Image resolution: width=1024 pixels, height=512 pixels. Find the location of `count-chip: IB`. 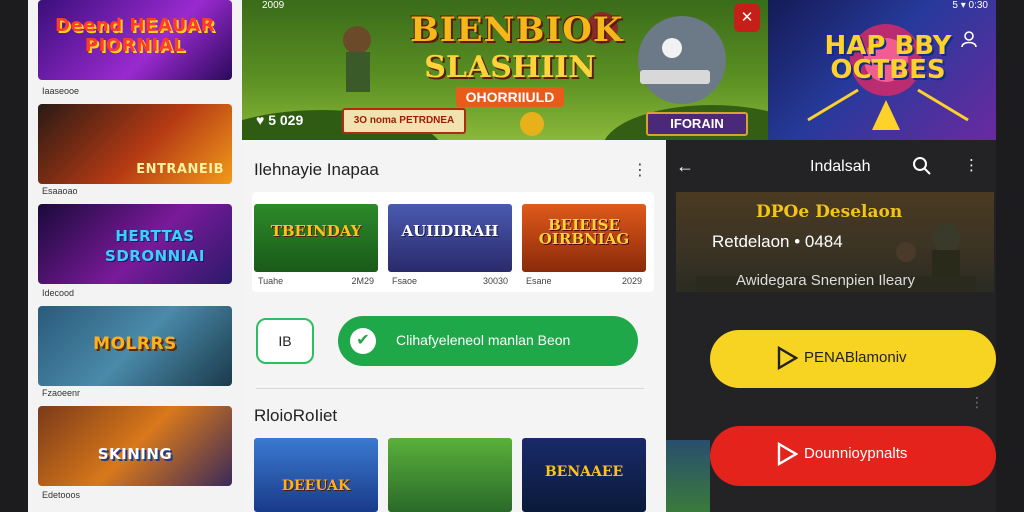

count-chip: IB is located at coordinates (285, 341).